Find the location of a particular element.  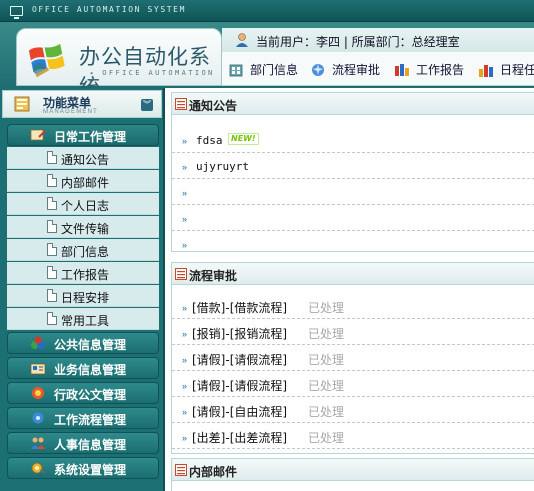

approval-row: » [借款]-[借款流程] 已处理 is located at coordinates (353, 306).